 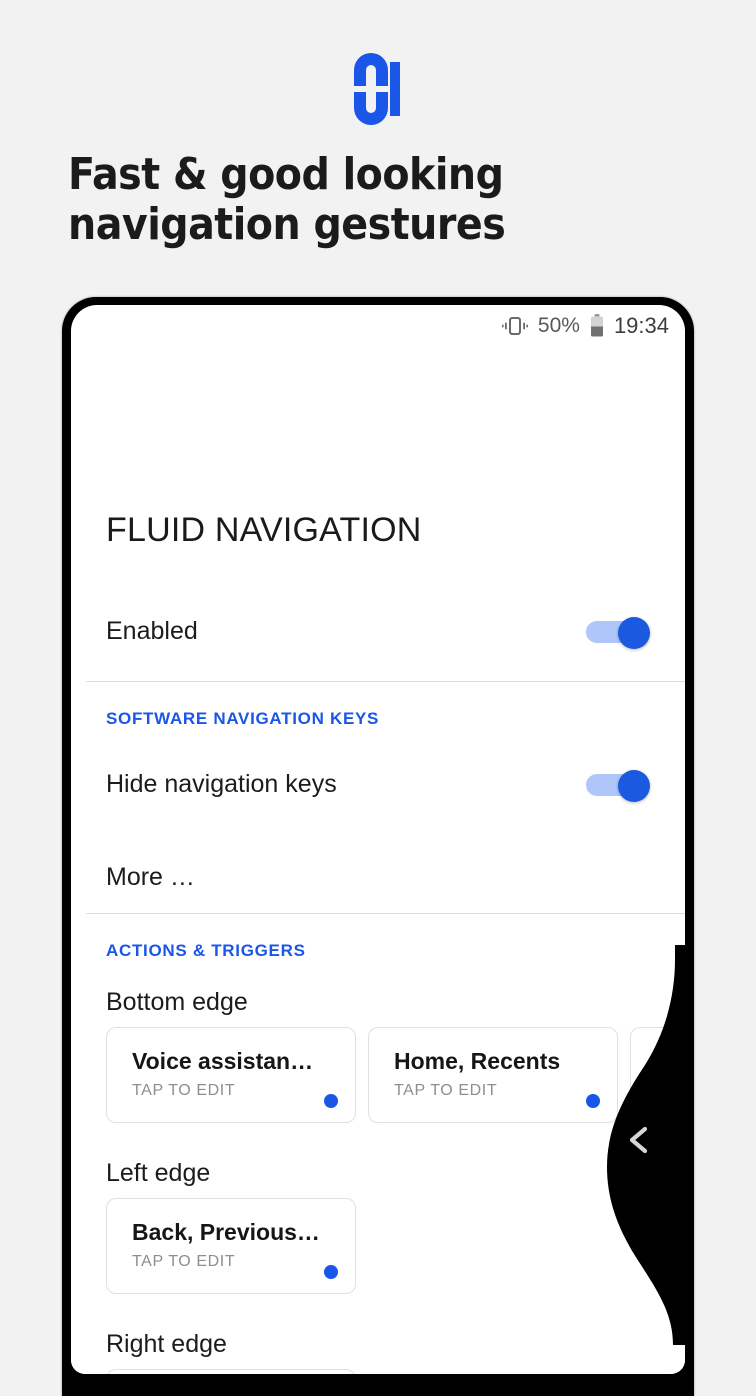 What do you see at coordinates (378, 326) in the screenshot?
I see `status-bar: 50% 19:34` at bounding box center [378, 326].